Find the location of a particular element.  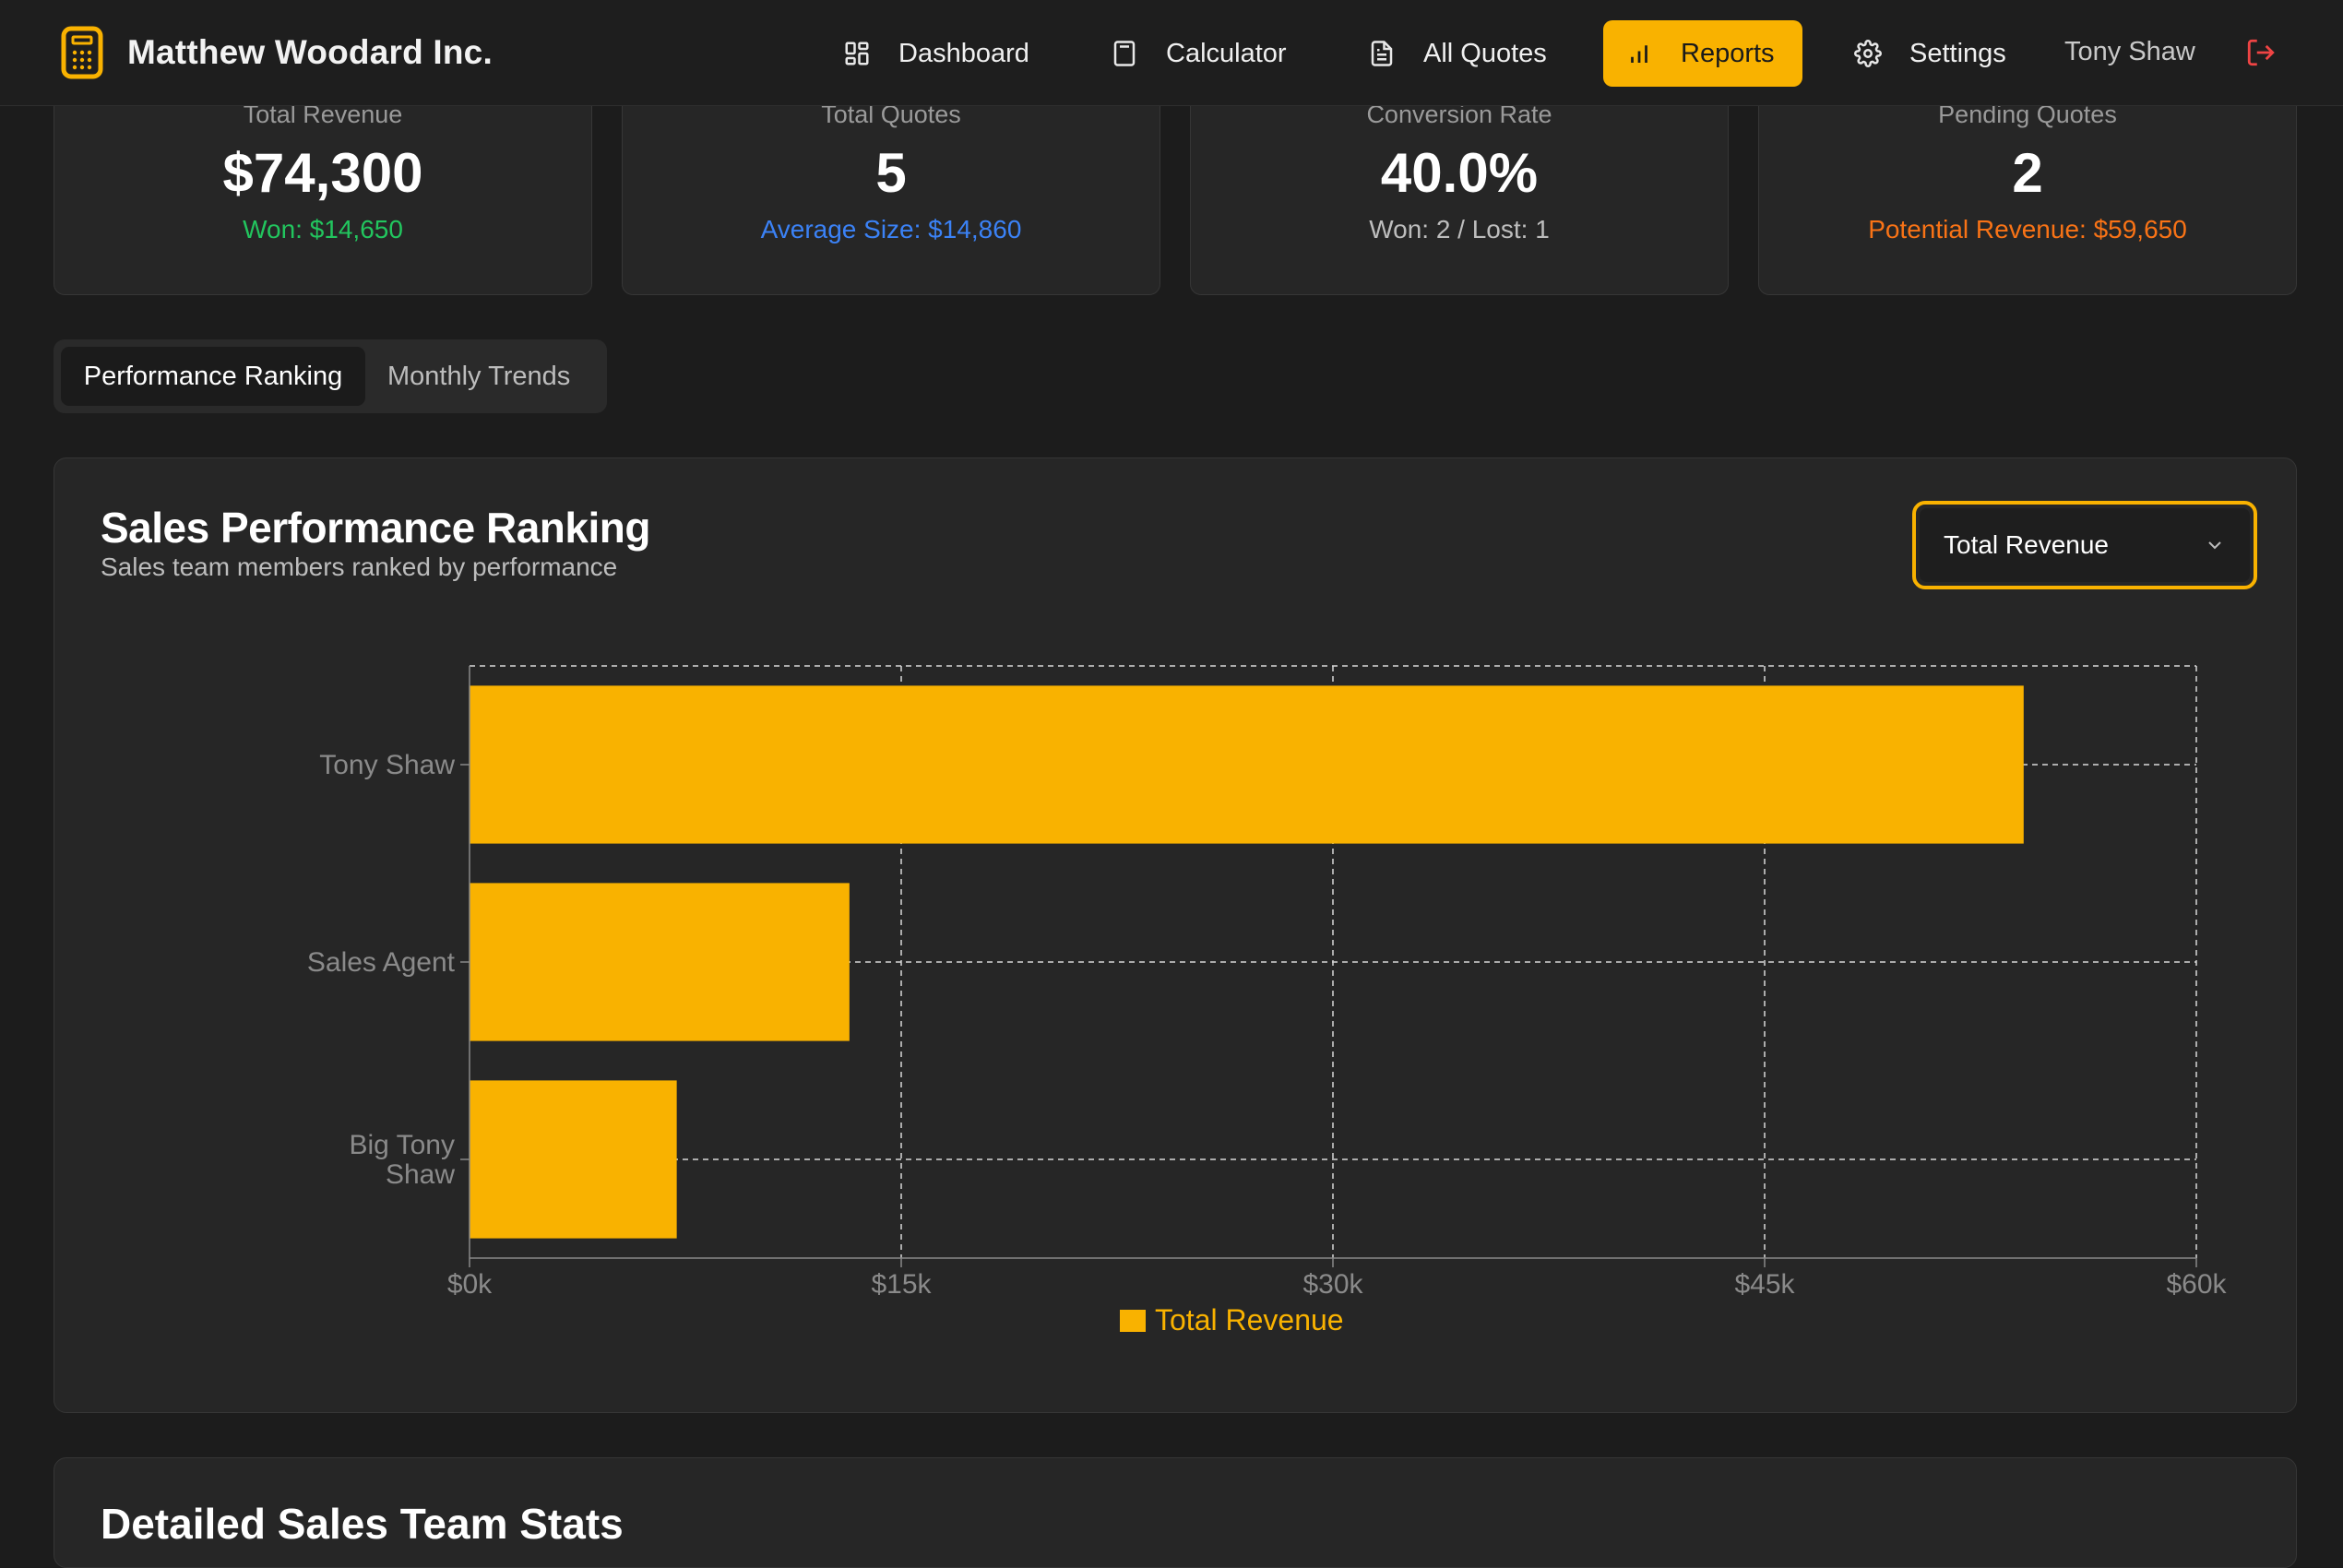

nav-all-quotes: All Quotes is located at coordinates (1458, 53).